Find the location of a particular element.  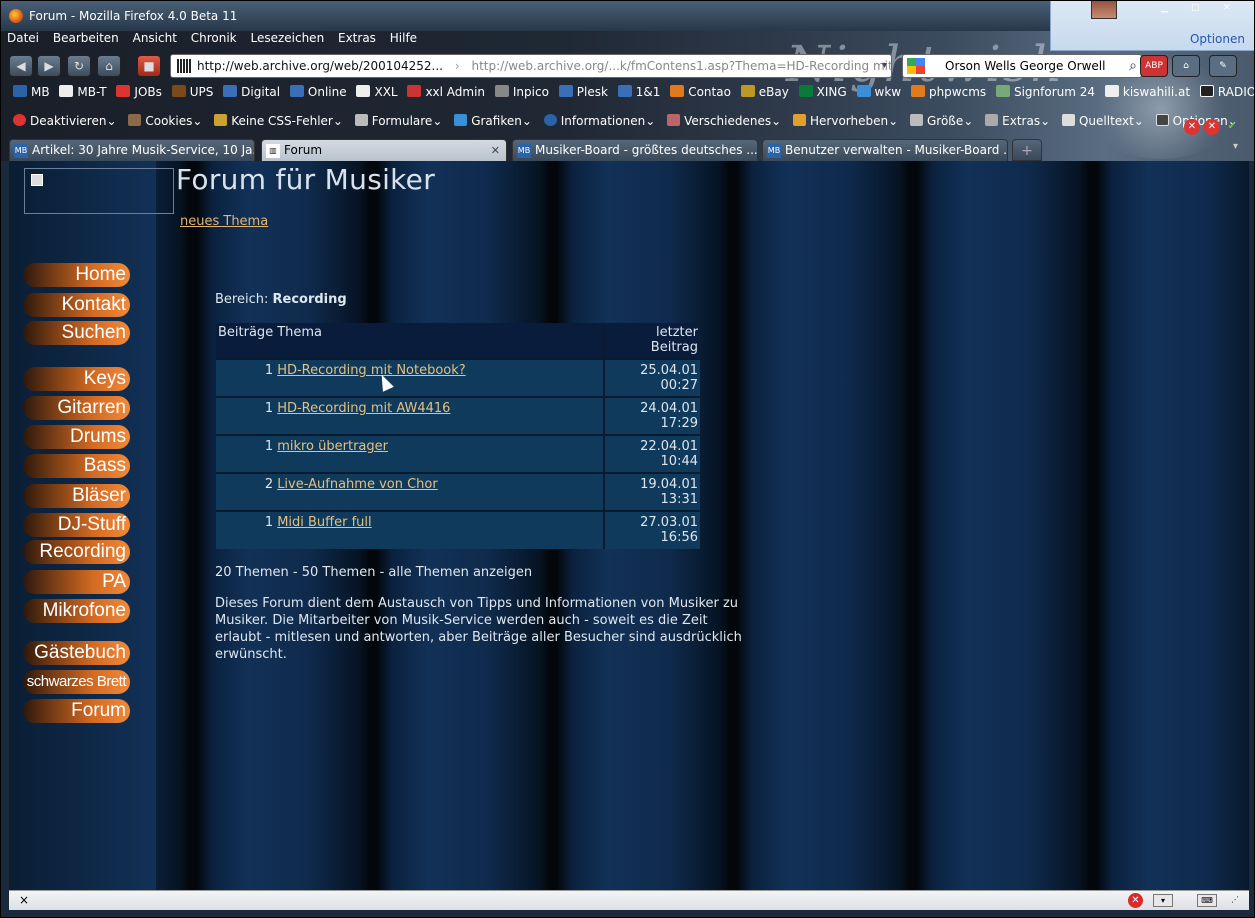

bookmark-1und1: 1&1 is located at coordinates (638, 92).